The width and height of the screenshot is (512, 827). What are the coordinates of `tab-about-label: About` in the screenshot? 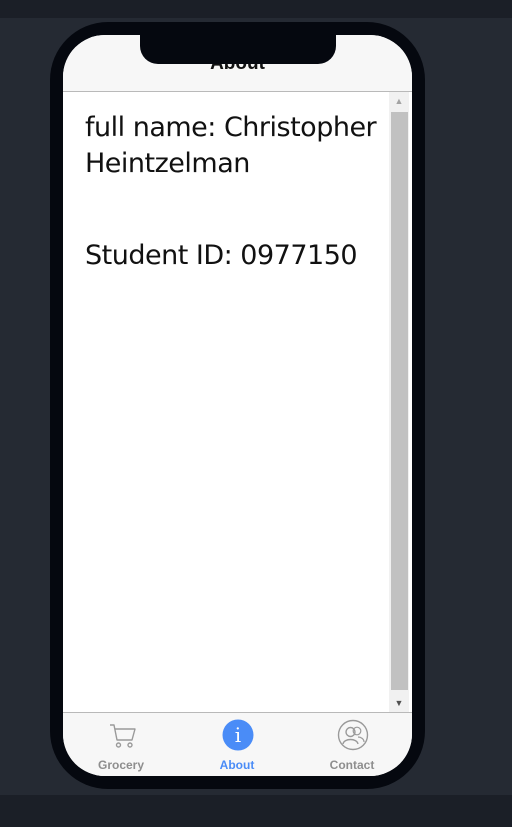 It's located at (237, 765).